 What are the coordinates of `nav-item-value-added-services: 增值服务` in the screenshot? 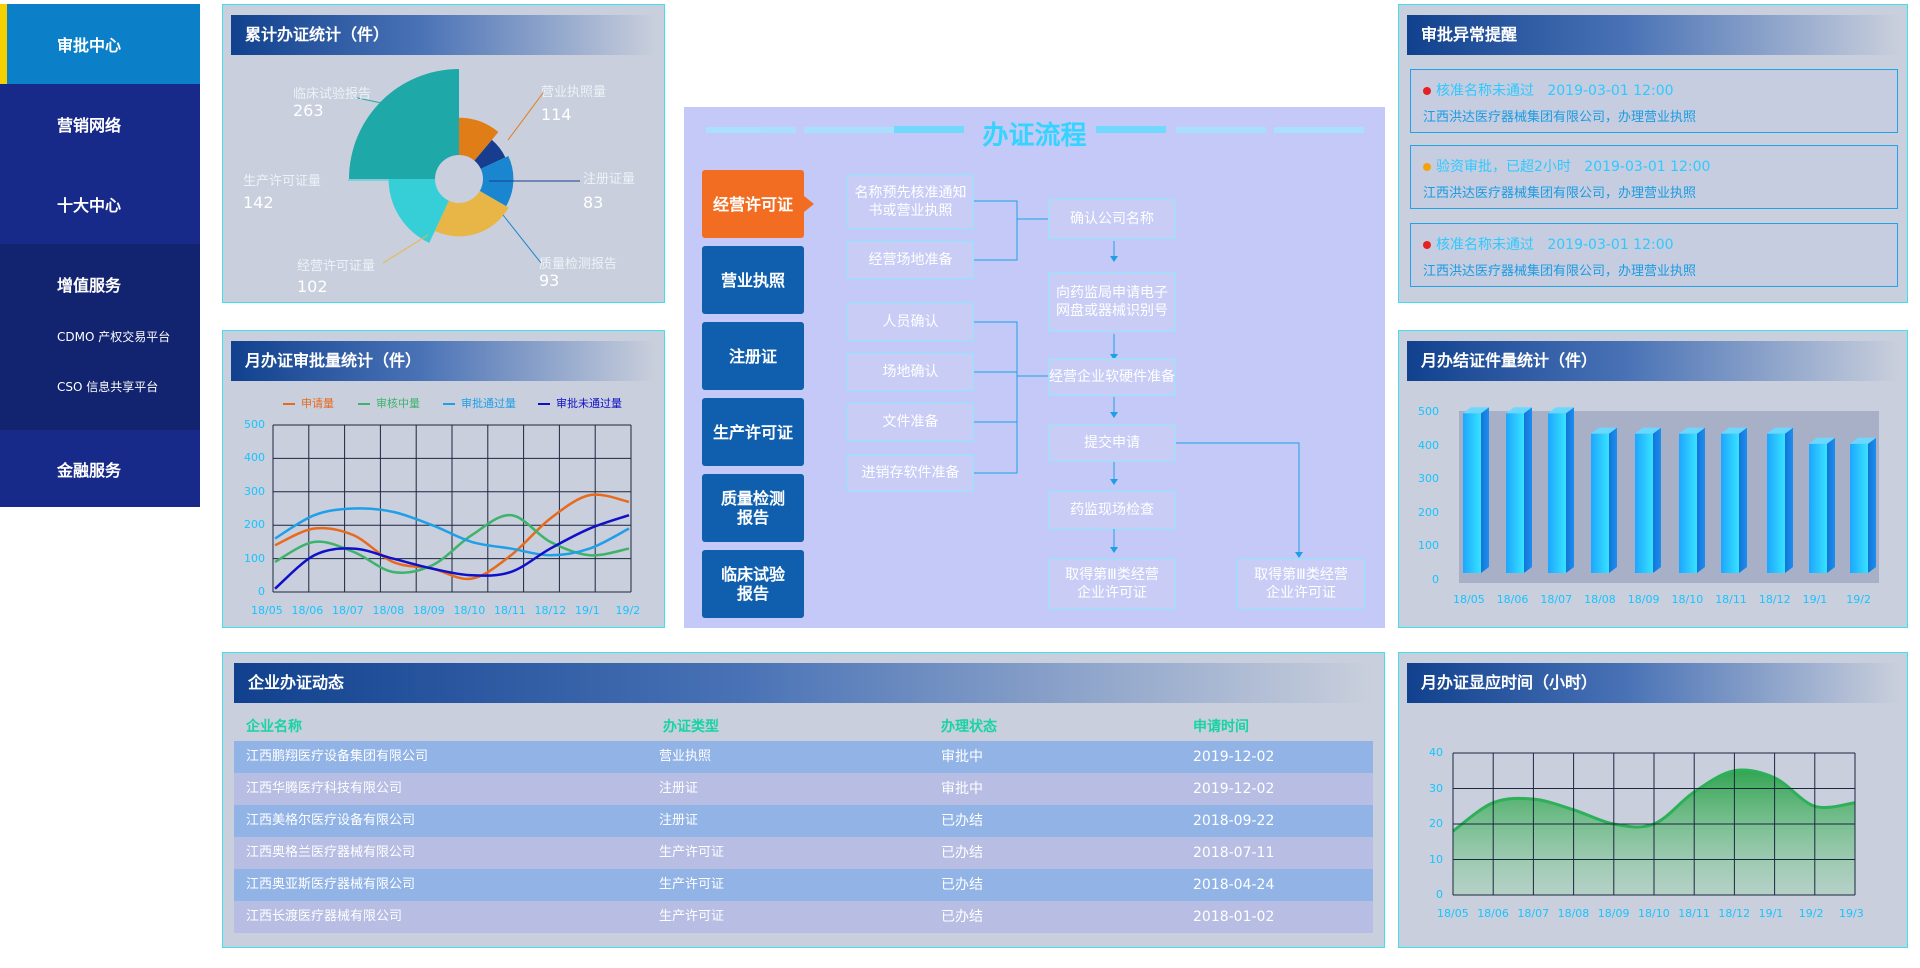 It's located at (100, 284).